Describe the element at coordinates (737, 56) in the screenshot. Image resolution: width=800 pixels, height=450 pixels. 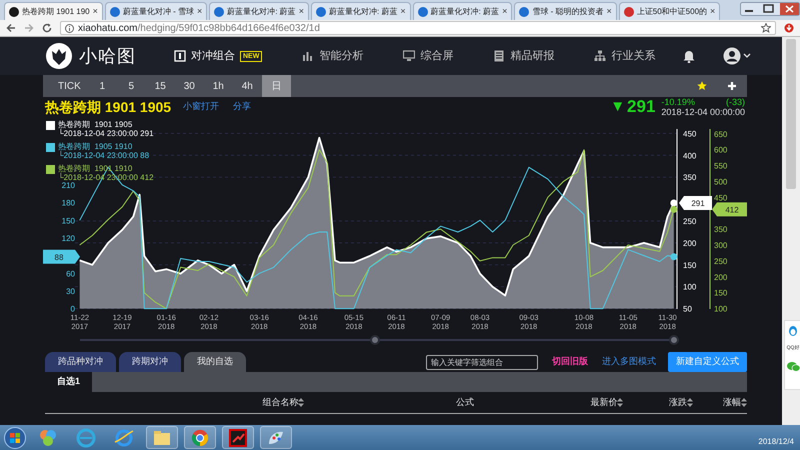
I see `avatar-menu-icon` at that location.